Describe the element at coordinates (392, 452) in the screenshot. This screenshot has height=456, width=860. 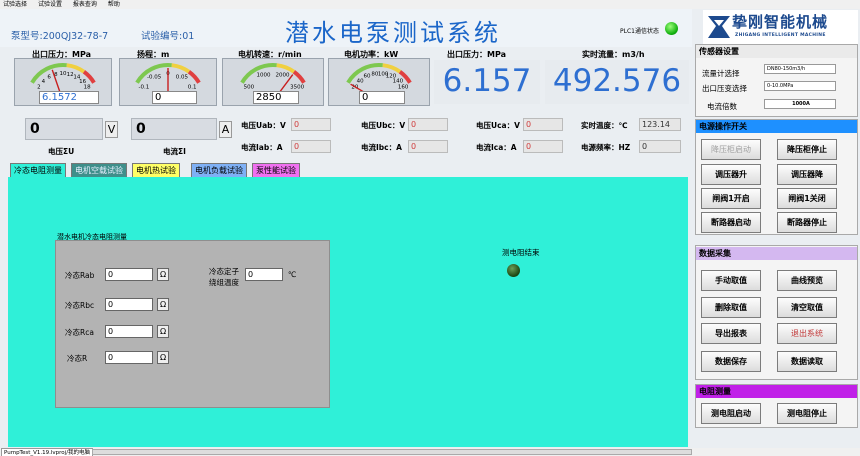
I see `horizontal-scrollbar` at that location.